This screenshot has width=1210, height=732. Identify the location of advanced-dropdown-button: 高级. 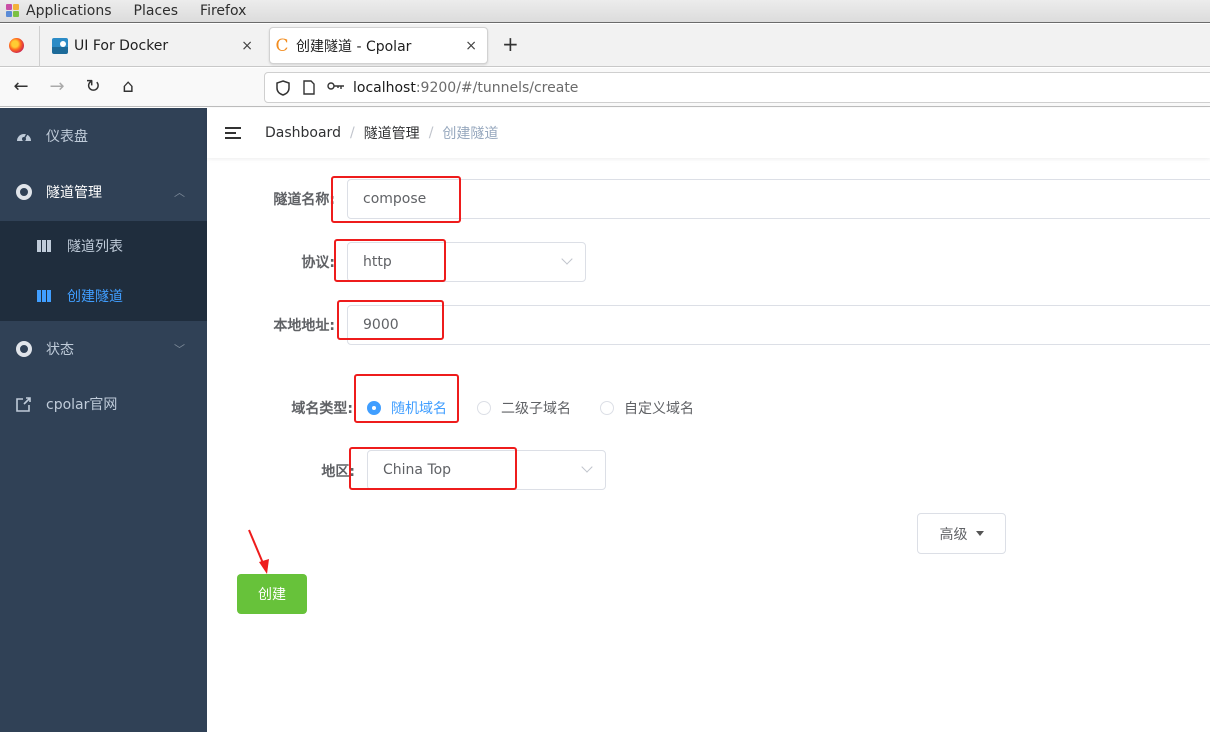
(961, 533).